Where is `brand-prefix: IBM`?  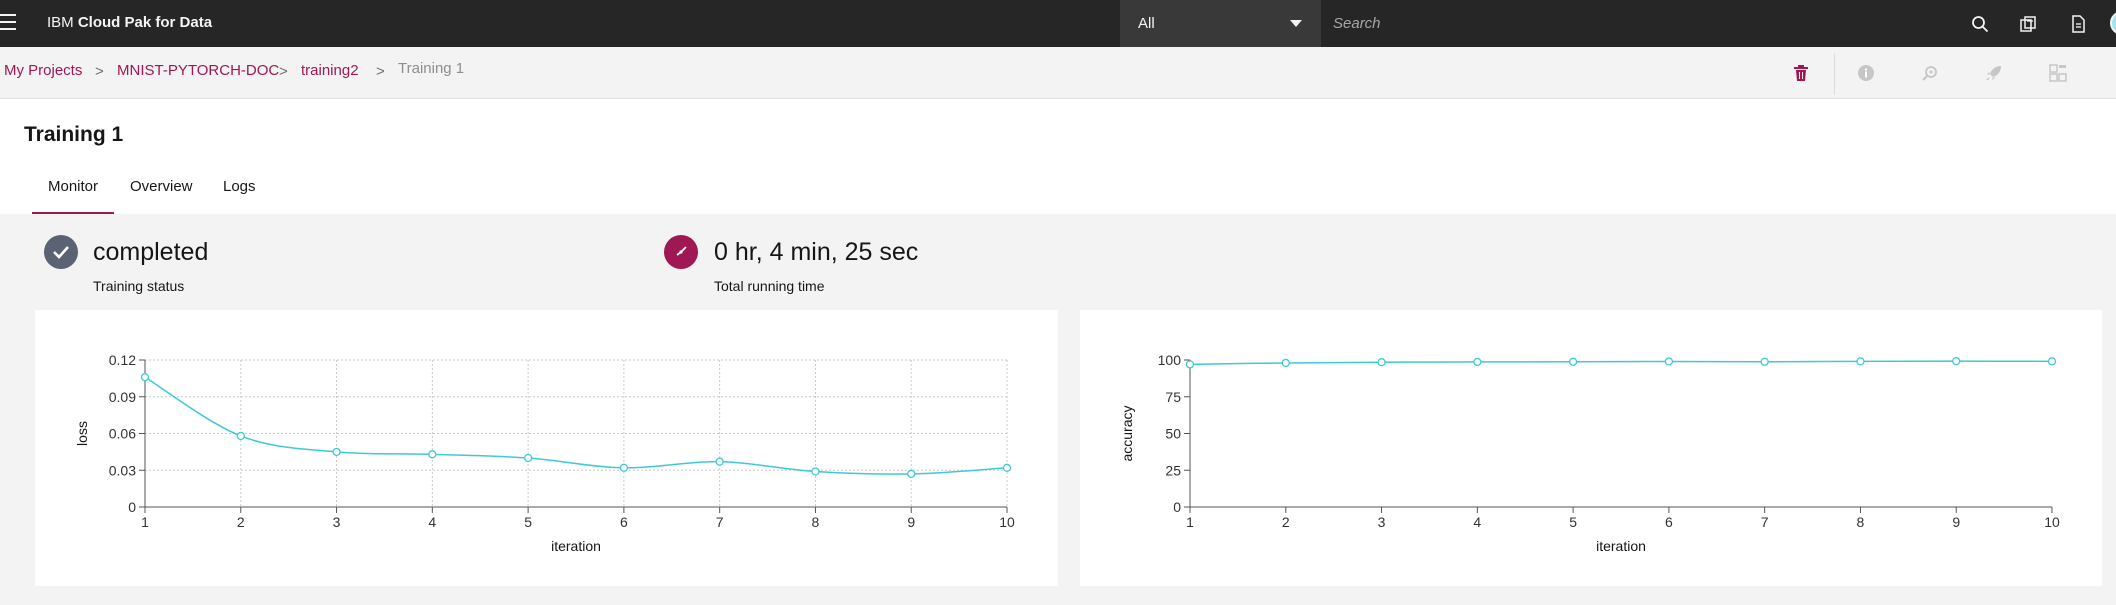
brand-prefix: IBM is located at coordinates (60, 22).